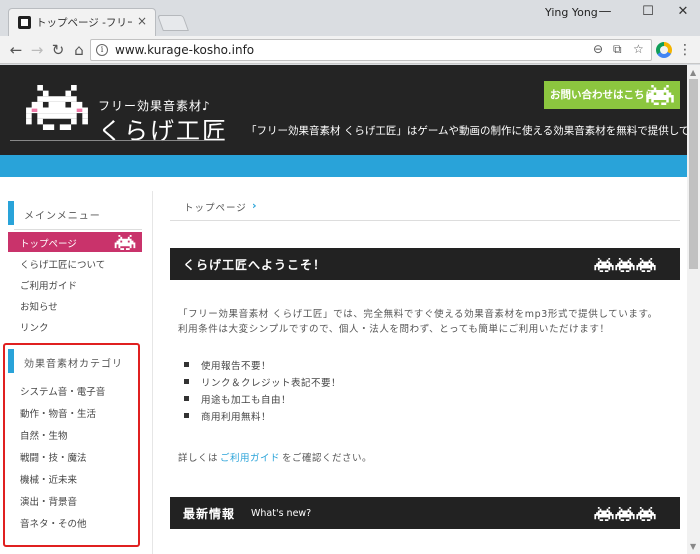  I want to click on bookmark-star-icon: ☆, so click(638, 49).